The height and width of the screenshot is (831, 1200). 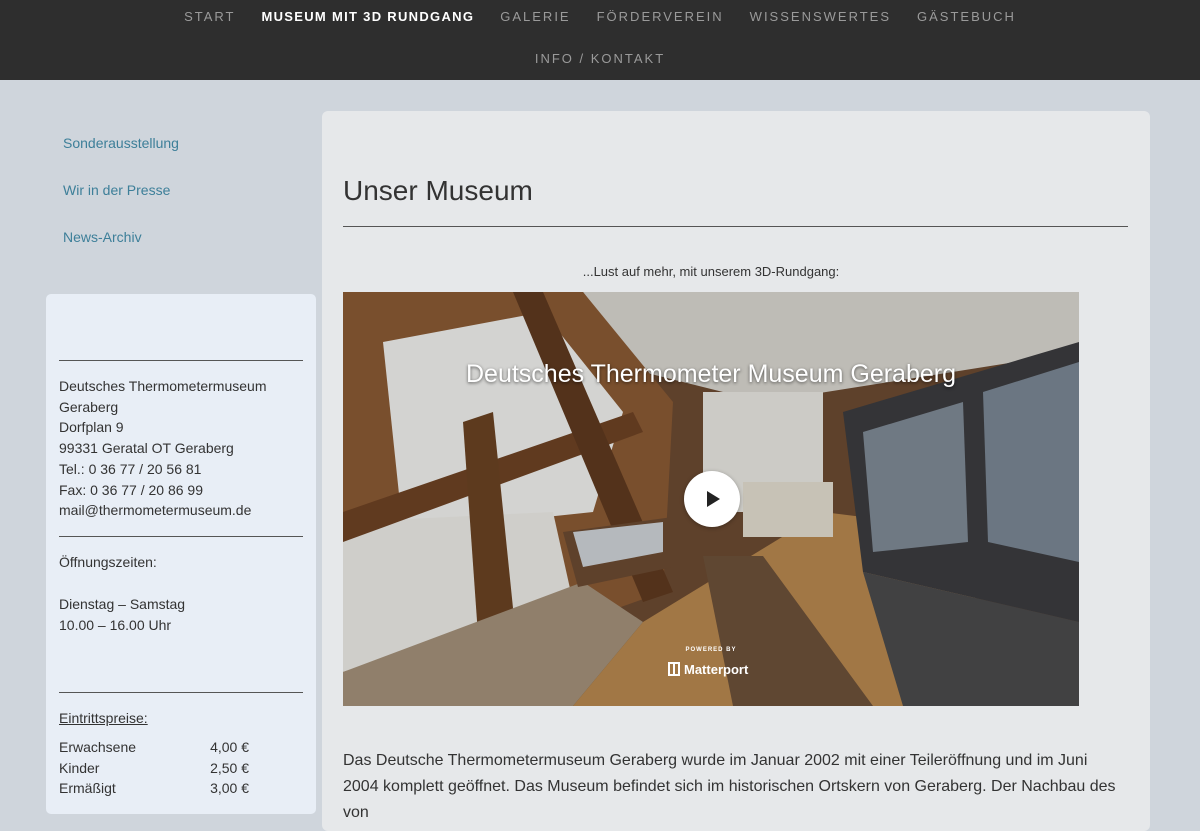 I want to click on fax: Fax: 0 36 77 / 20 86 99, so click(x=131, y=489).